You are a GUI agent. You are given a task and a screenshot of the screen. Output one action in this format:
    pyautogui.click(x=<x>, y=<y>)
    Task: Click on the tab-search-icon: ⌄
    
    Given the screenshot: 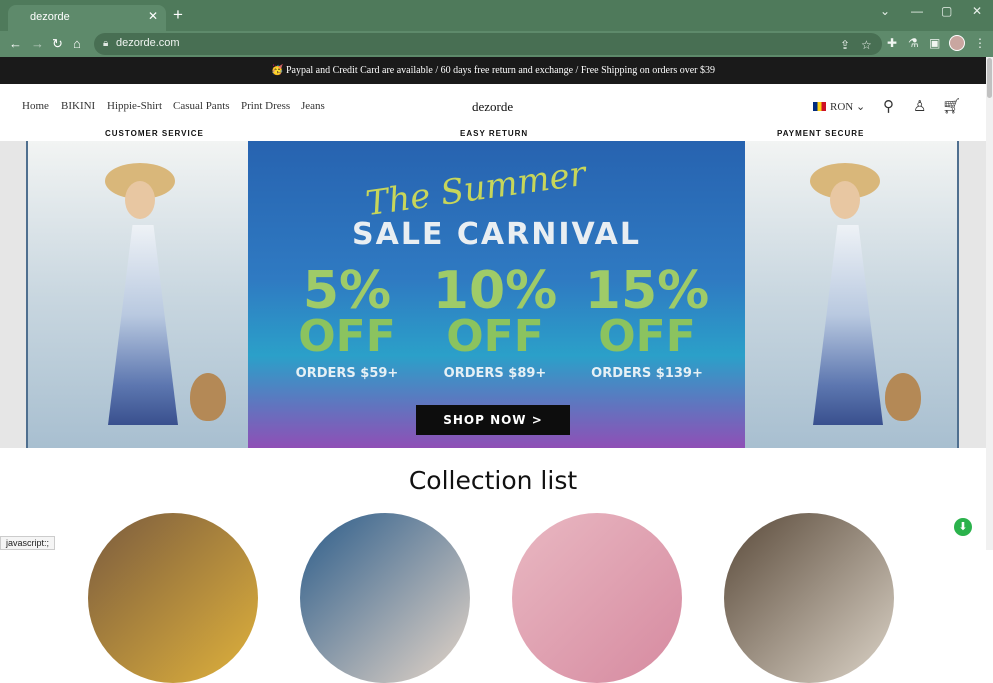 What is the action you would take?
    pyautogui.click(x=885, y=11)
    